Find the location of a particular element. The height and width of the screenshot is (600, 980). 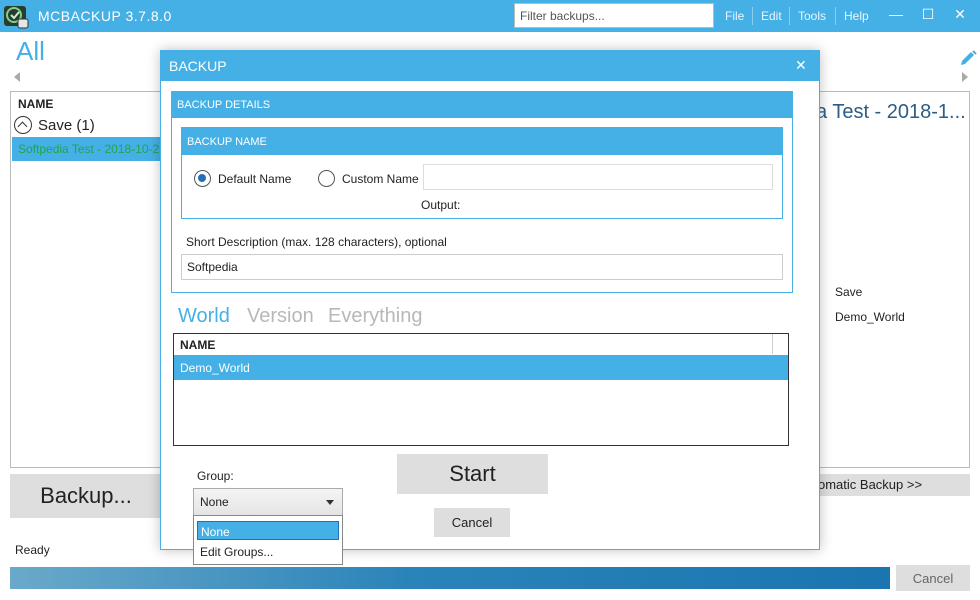

short-description-input is located at coordinates (482, 267).